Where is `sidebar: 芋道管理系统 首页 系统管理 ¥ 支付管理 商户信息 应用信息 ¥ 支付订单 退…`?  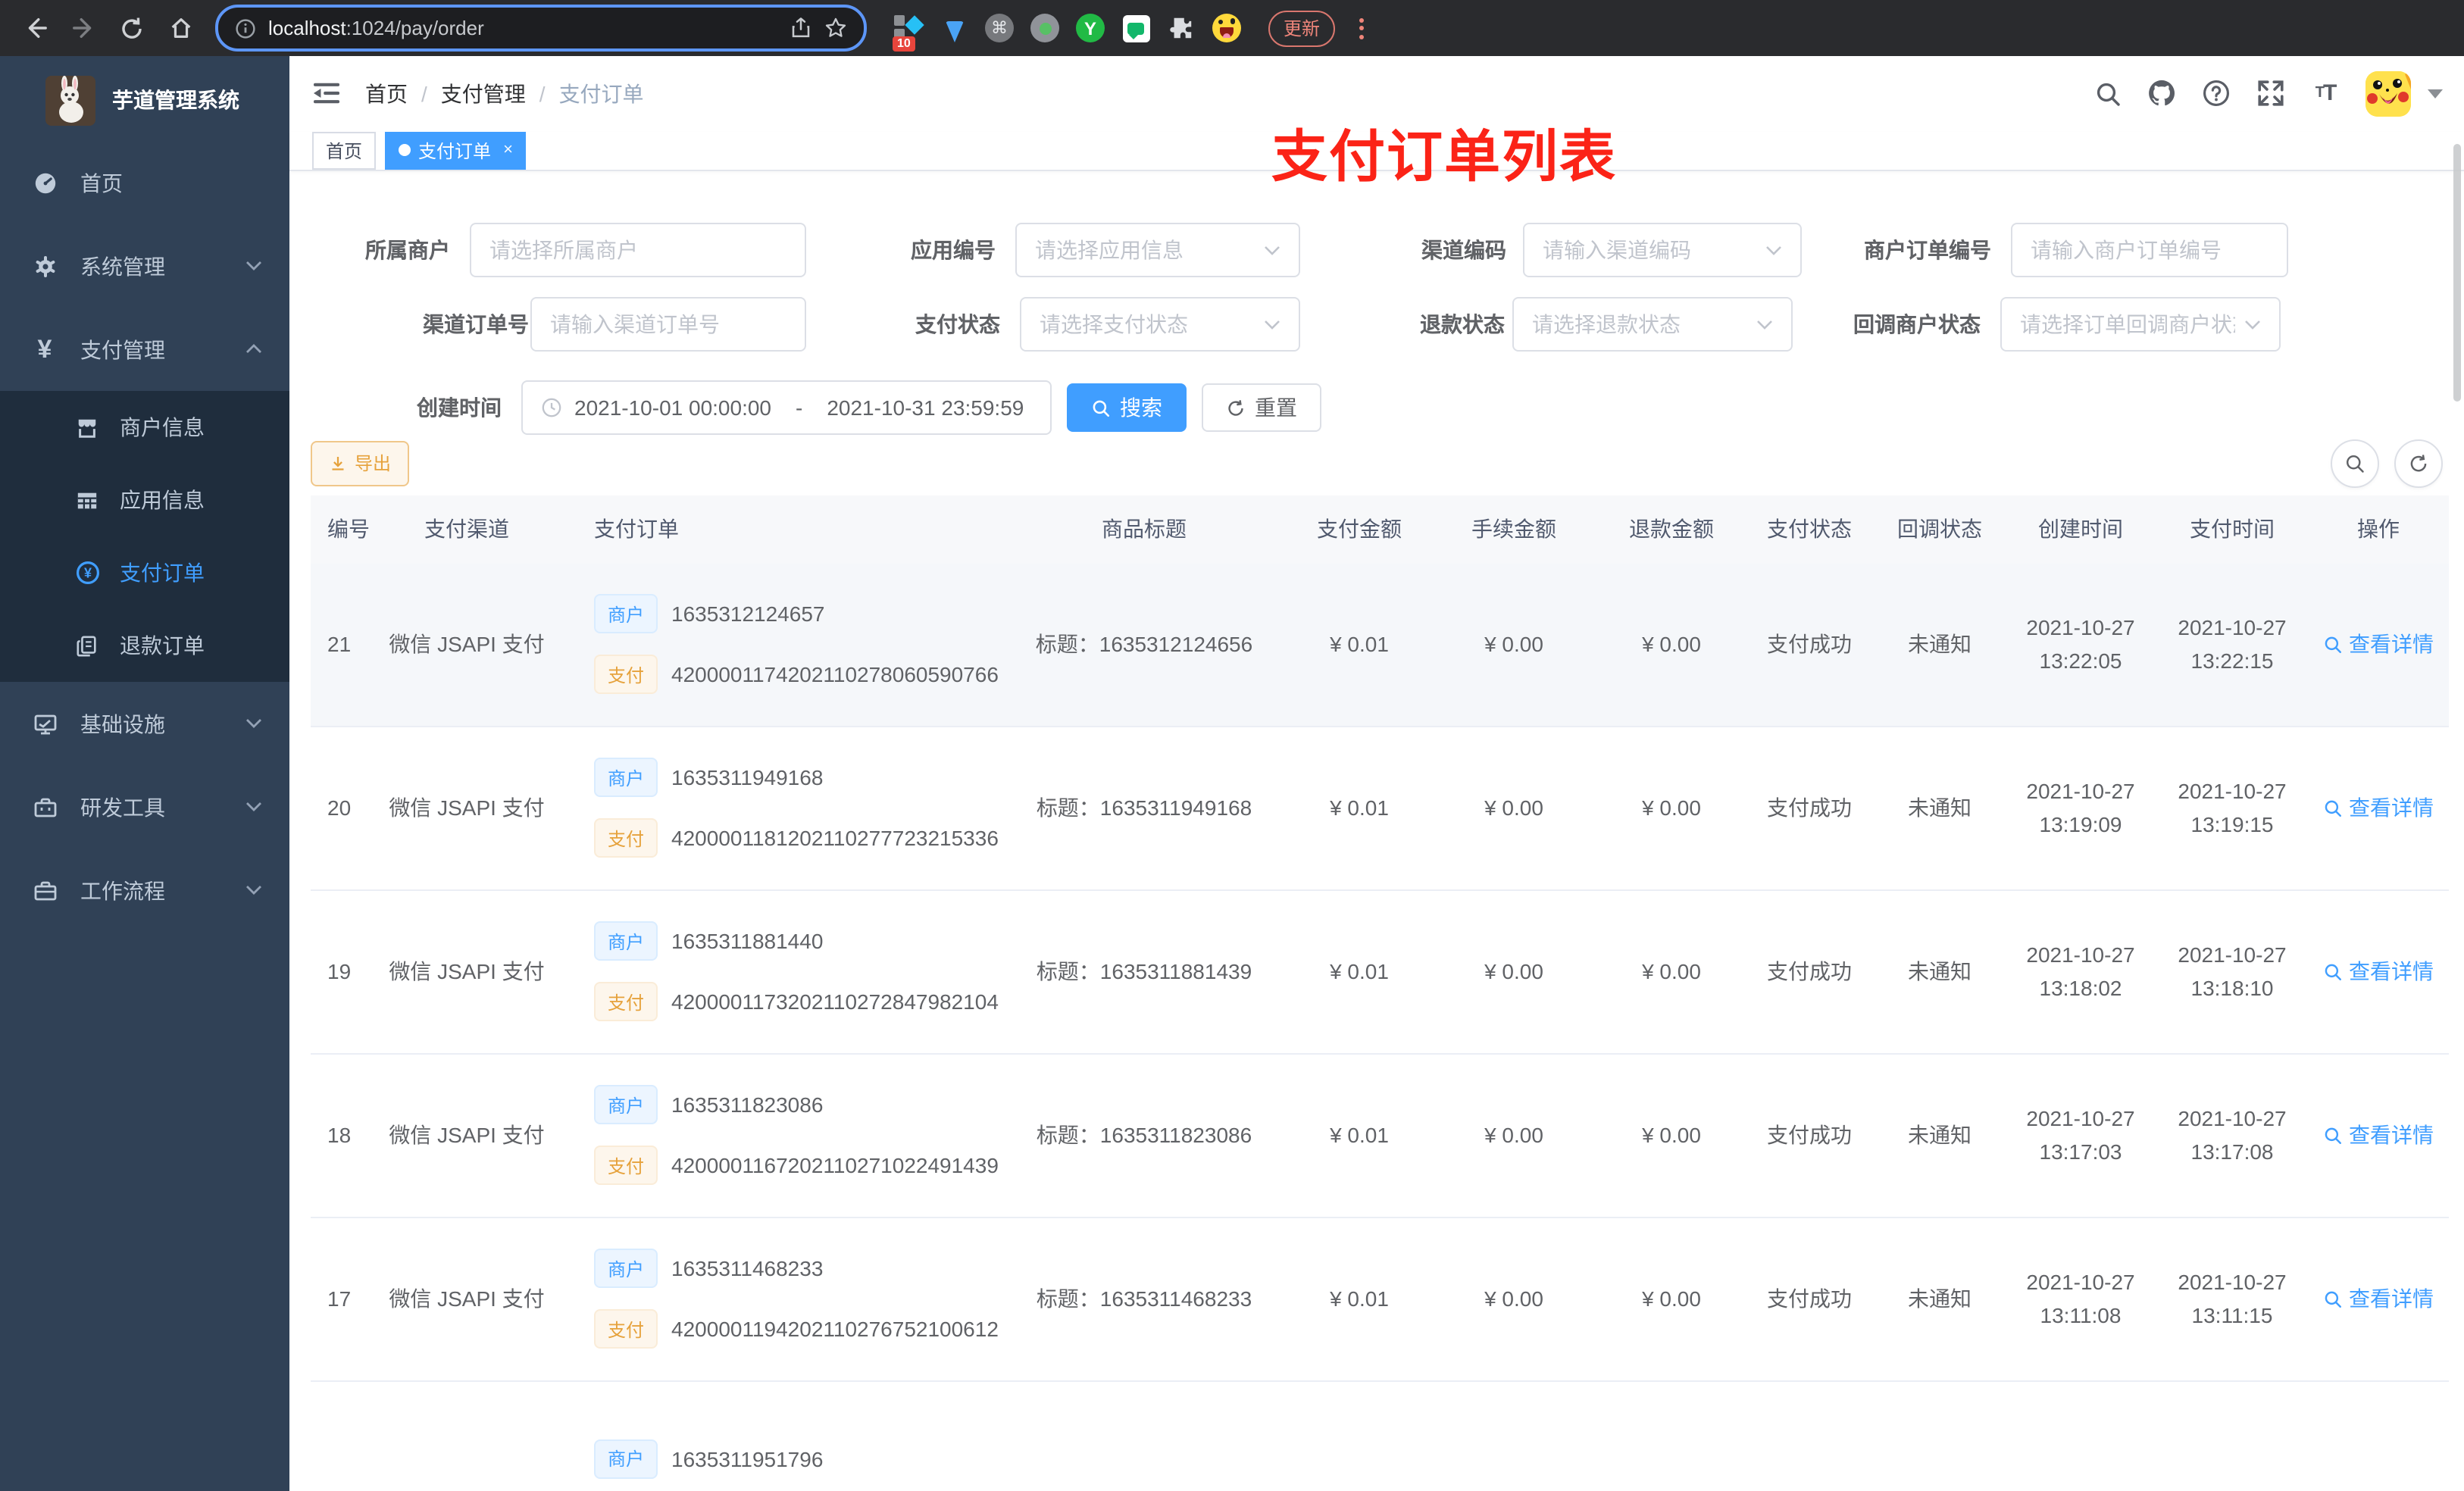
sidebar: 芋道管理系统 首页 系统管理 ¥ 支付管理 商户信息 应用信息 ¥ 支付订单 退… is located at coordinates (144, 773).